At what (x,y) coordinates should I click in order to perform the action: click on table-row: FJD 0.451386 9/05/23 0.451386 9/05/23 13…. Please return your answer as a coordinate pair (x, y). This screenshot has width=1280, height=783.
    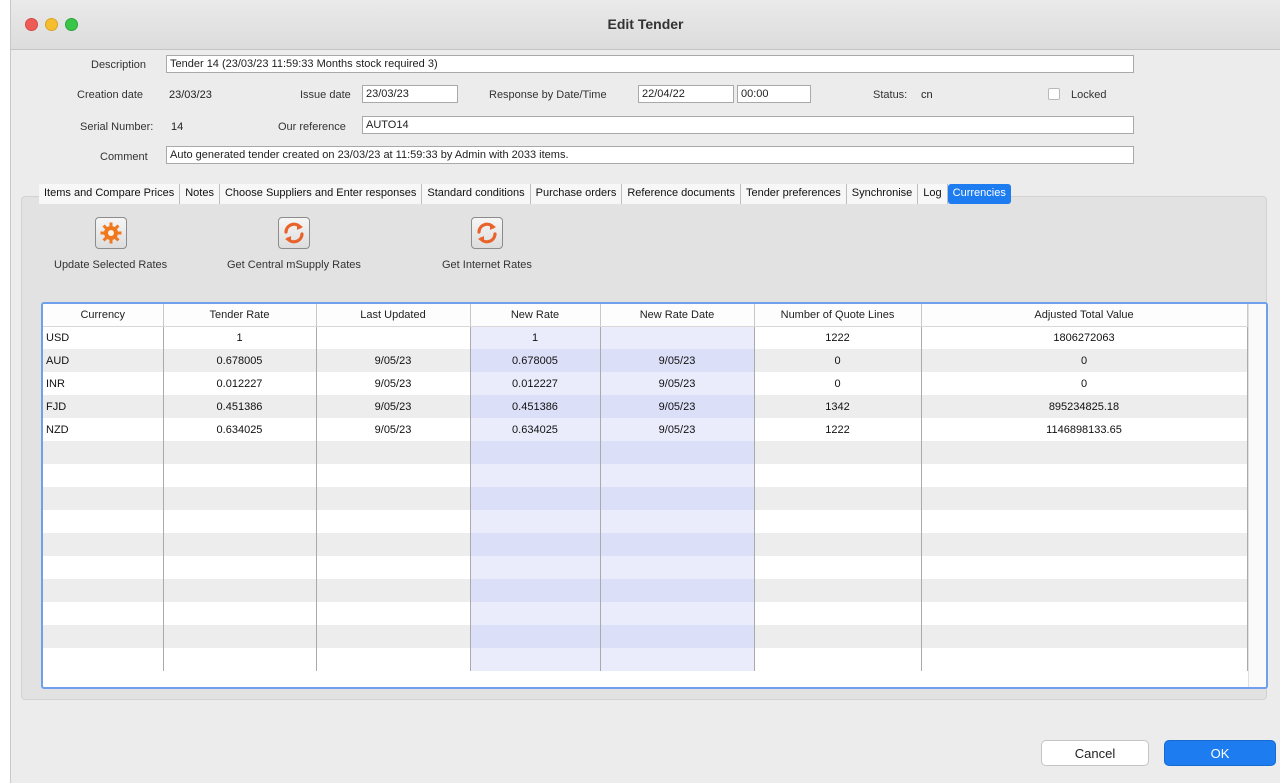
    Looking at the image, I should click on (645, 406).